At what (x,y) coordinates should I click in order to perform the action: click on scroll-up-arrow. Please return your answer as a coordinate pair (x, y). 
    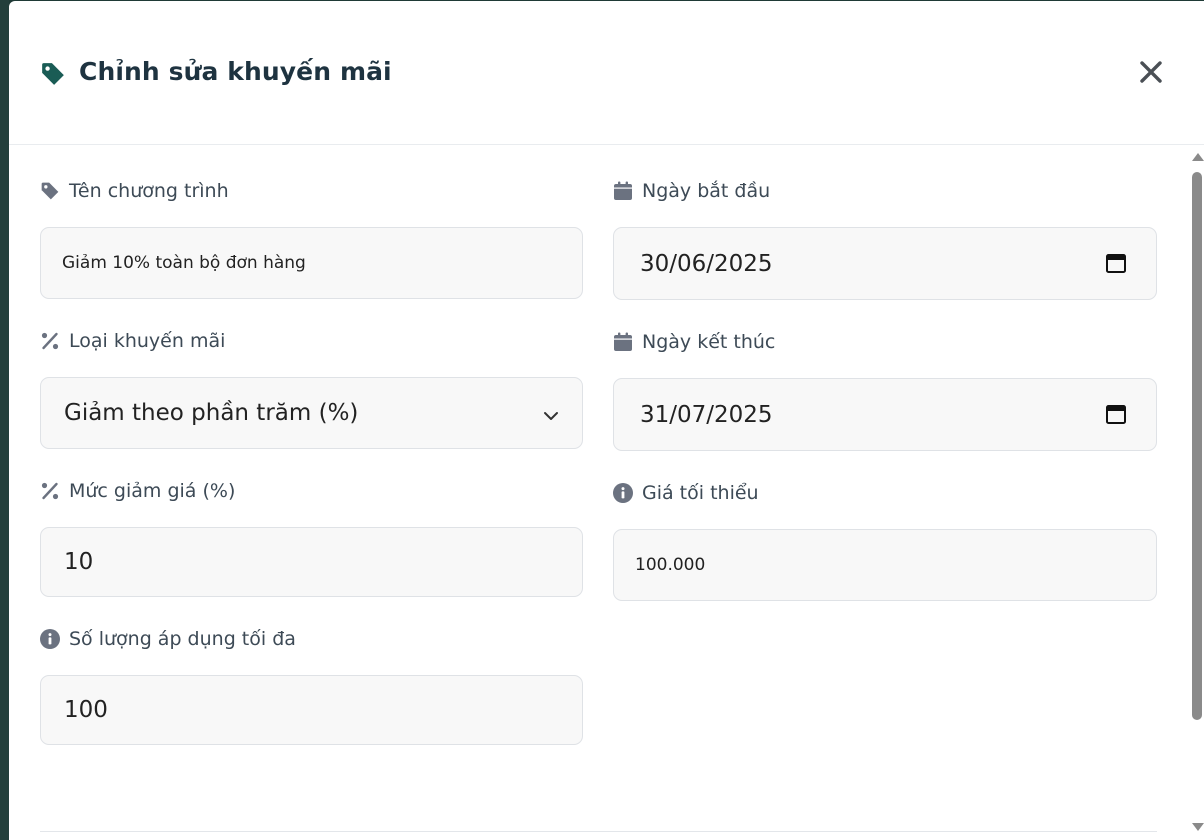
    Looking at the image, I should click on (1198, 157).